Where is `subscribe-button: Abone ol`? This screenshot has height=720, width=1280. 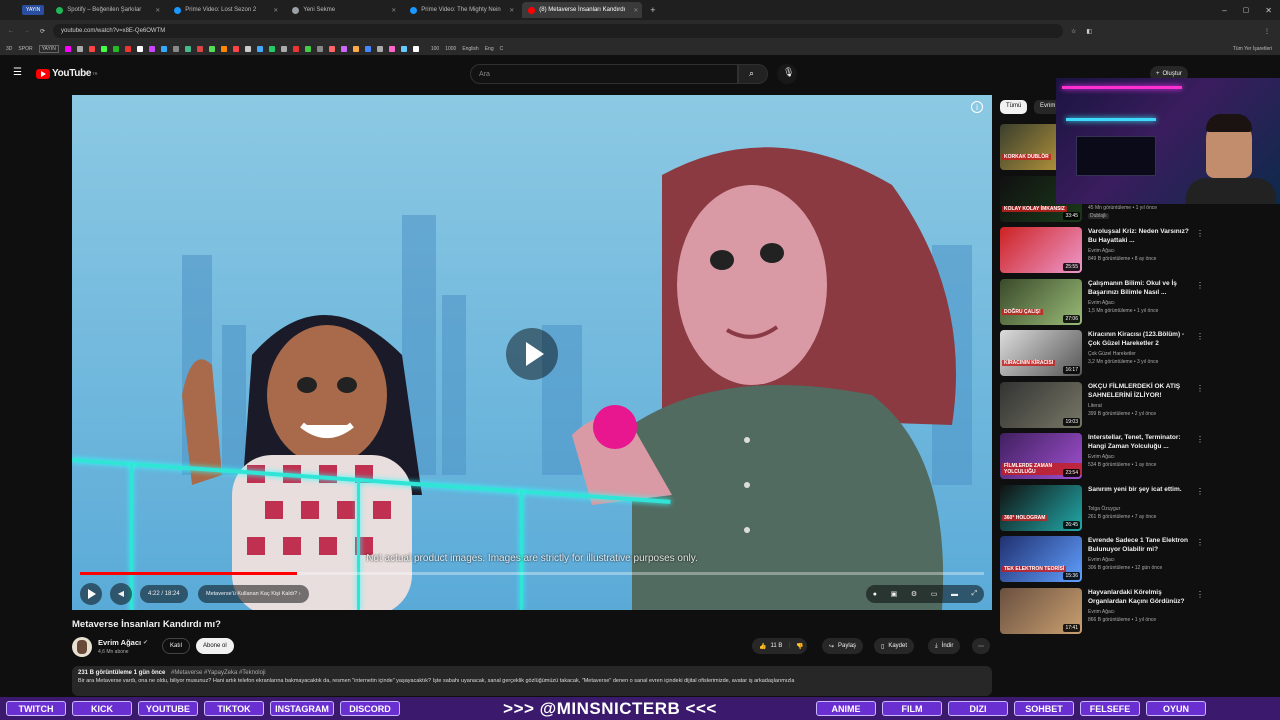 subscribe-button: Abone ol is located at coordinates (215, 646).